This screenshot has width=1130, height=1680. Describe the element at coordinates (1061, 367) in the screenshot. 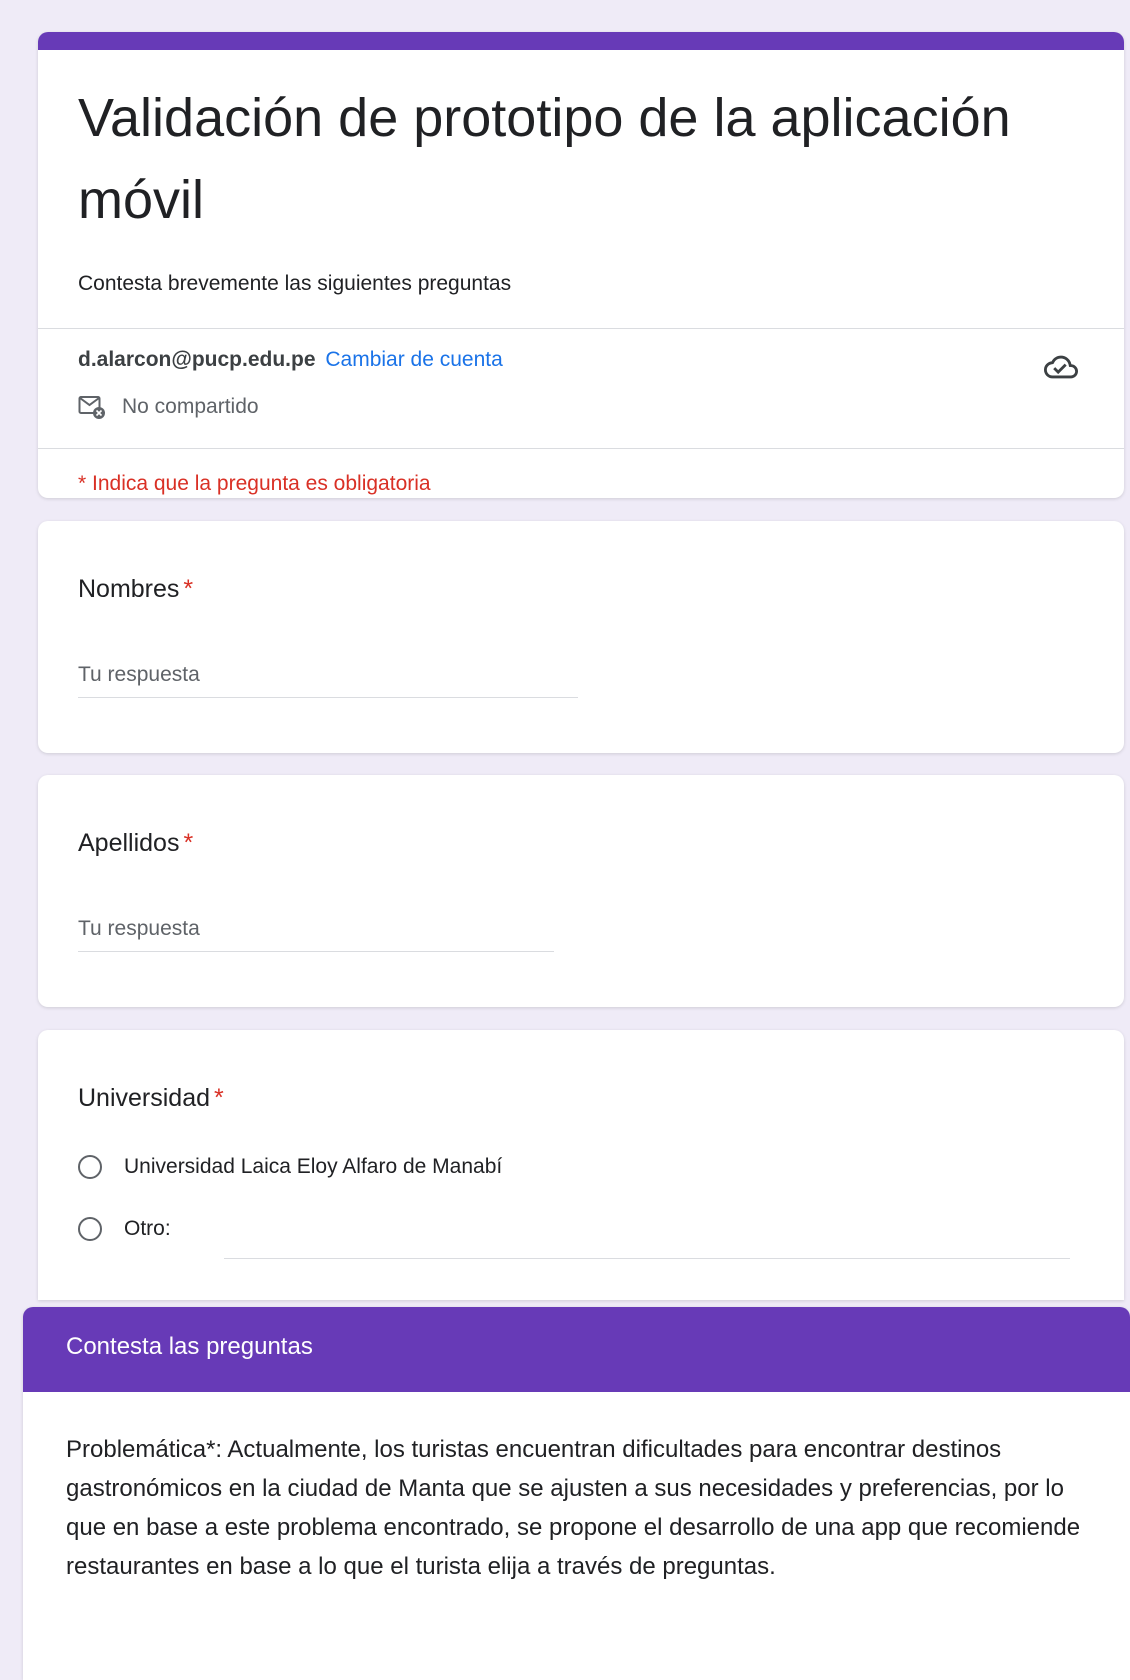

I see `cloud-saved-icon` at that location.